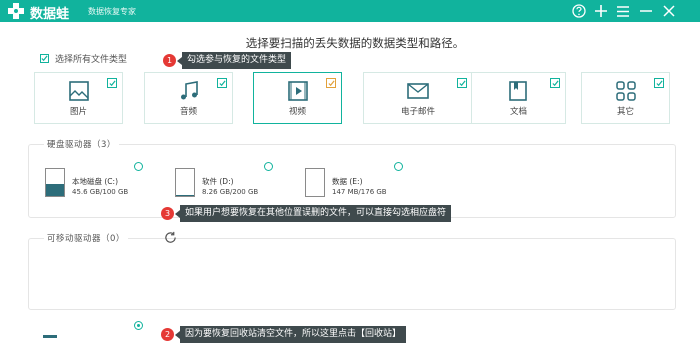 This screenshot has height=343, width=700. I want to click on other-icon, so click(626, 91).